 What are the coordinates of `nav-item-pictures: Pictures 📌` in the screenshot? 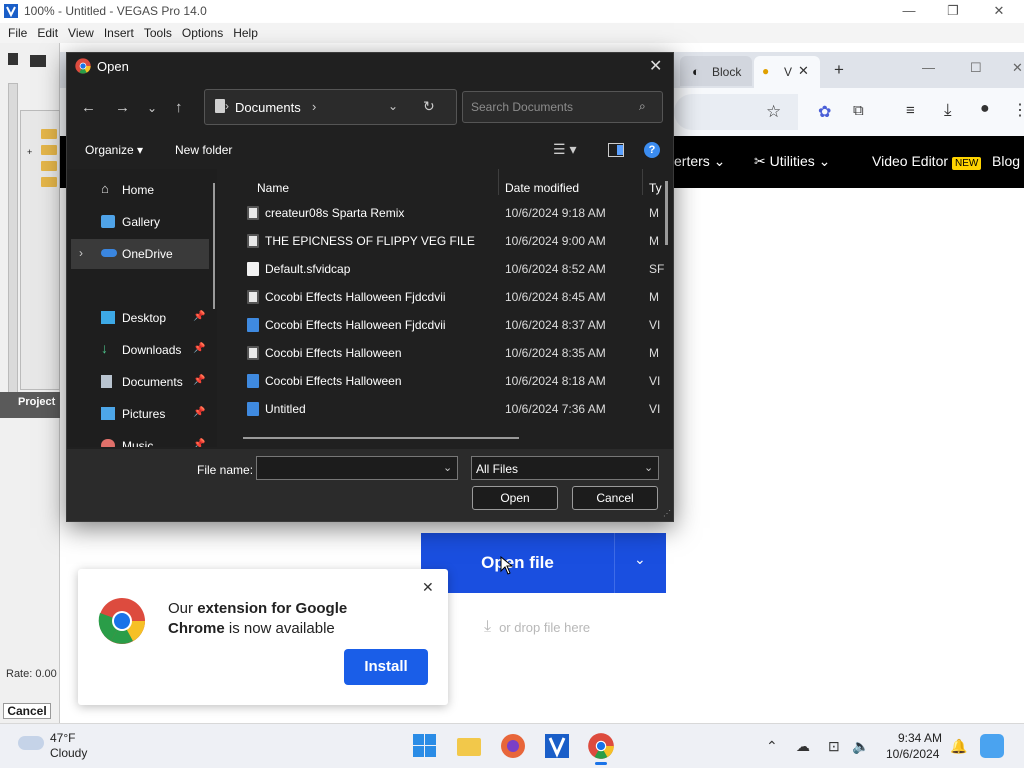 It's located at (136, 414).